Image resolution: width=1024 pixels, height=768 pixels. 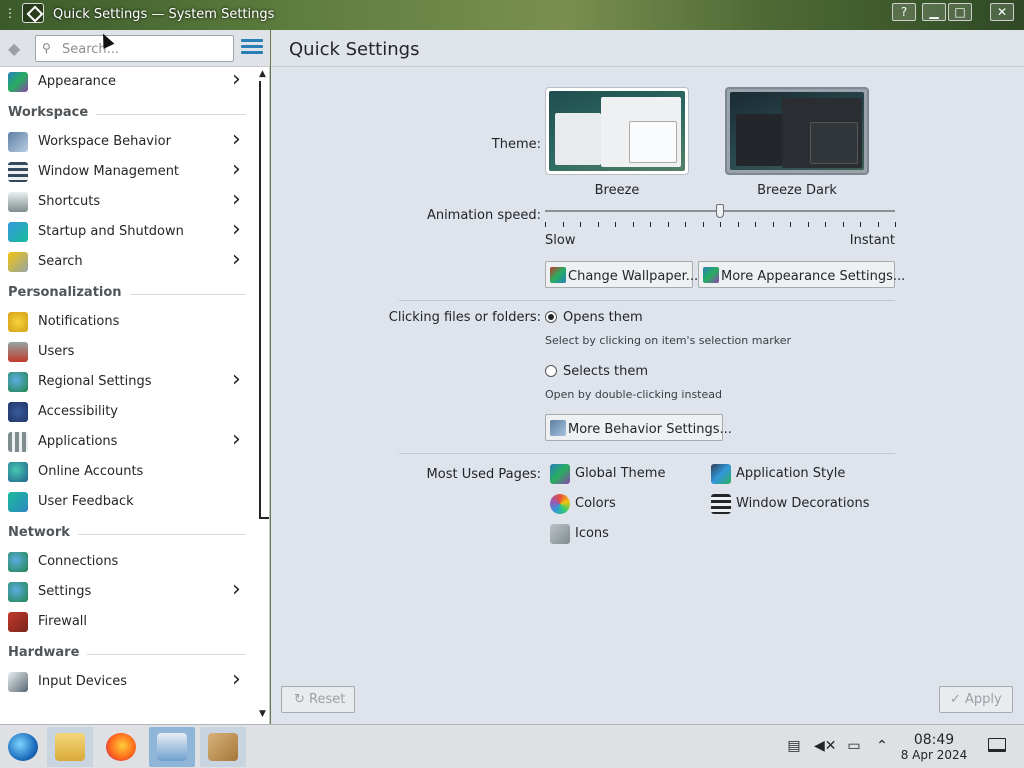 What do you see at coordinates (625, 474) in the screenshot?
I see `global-theme-link: Global Theme` at bounding box center [625, 474].